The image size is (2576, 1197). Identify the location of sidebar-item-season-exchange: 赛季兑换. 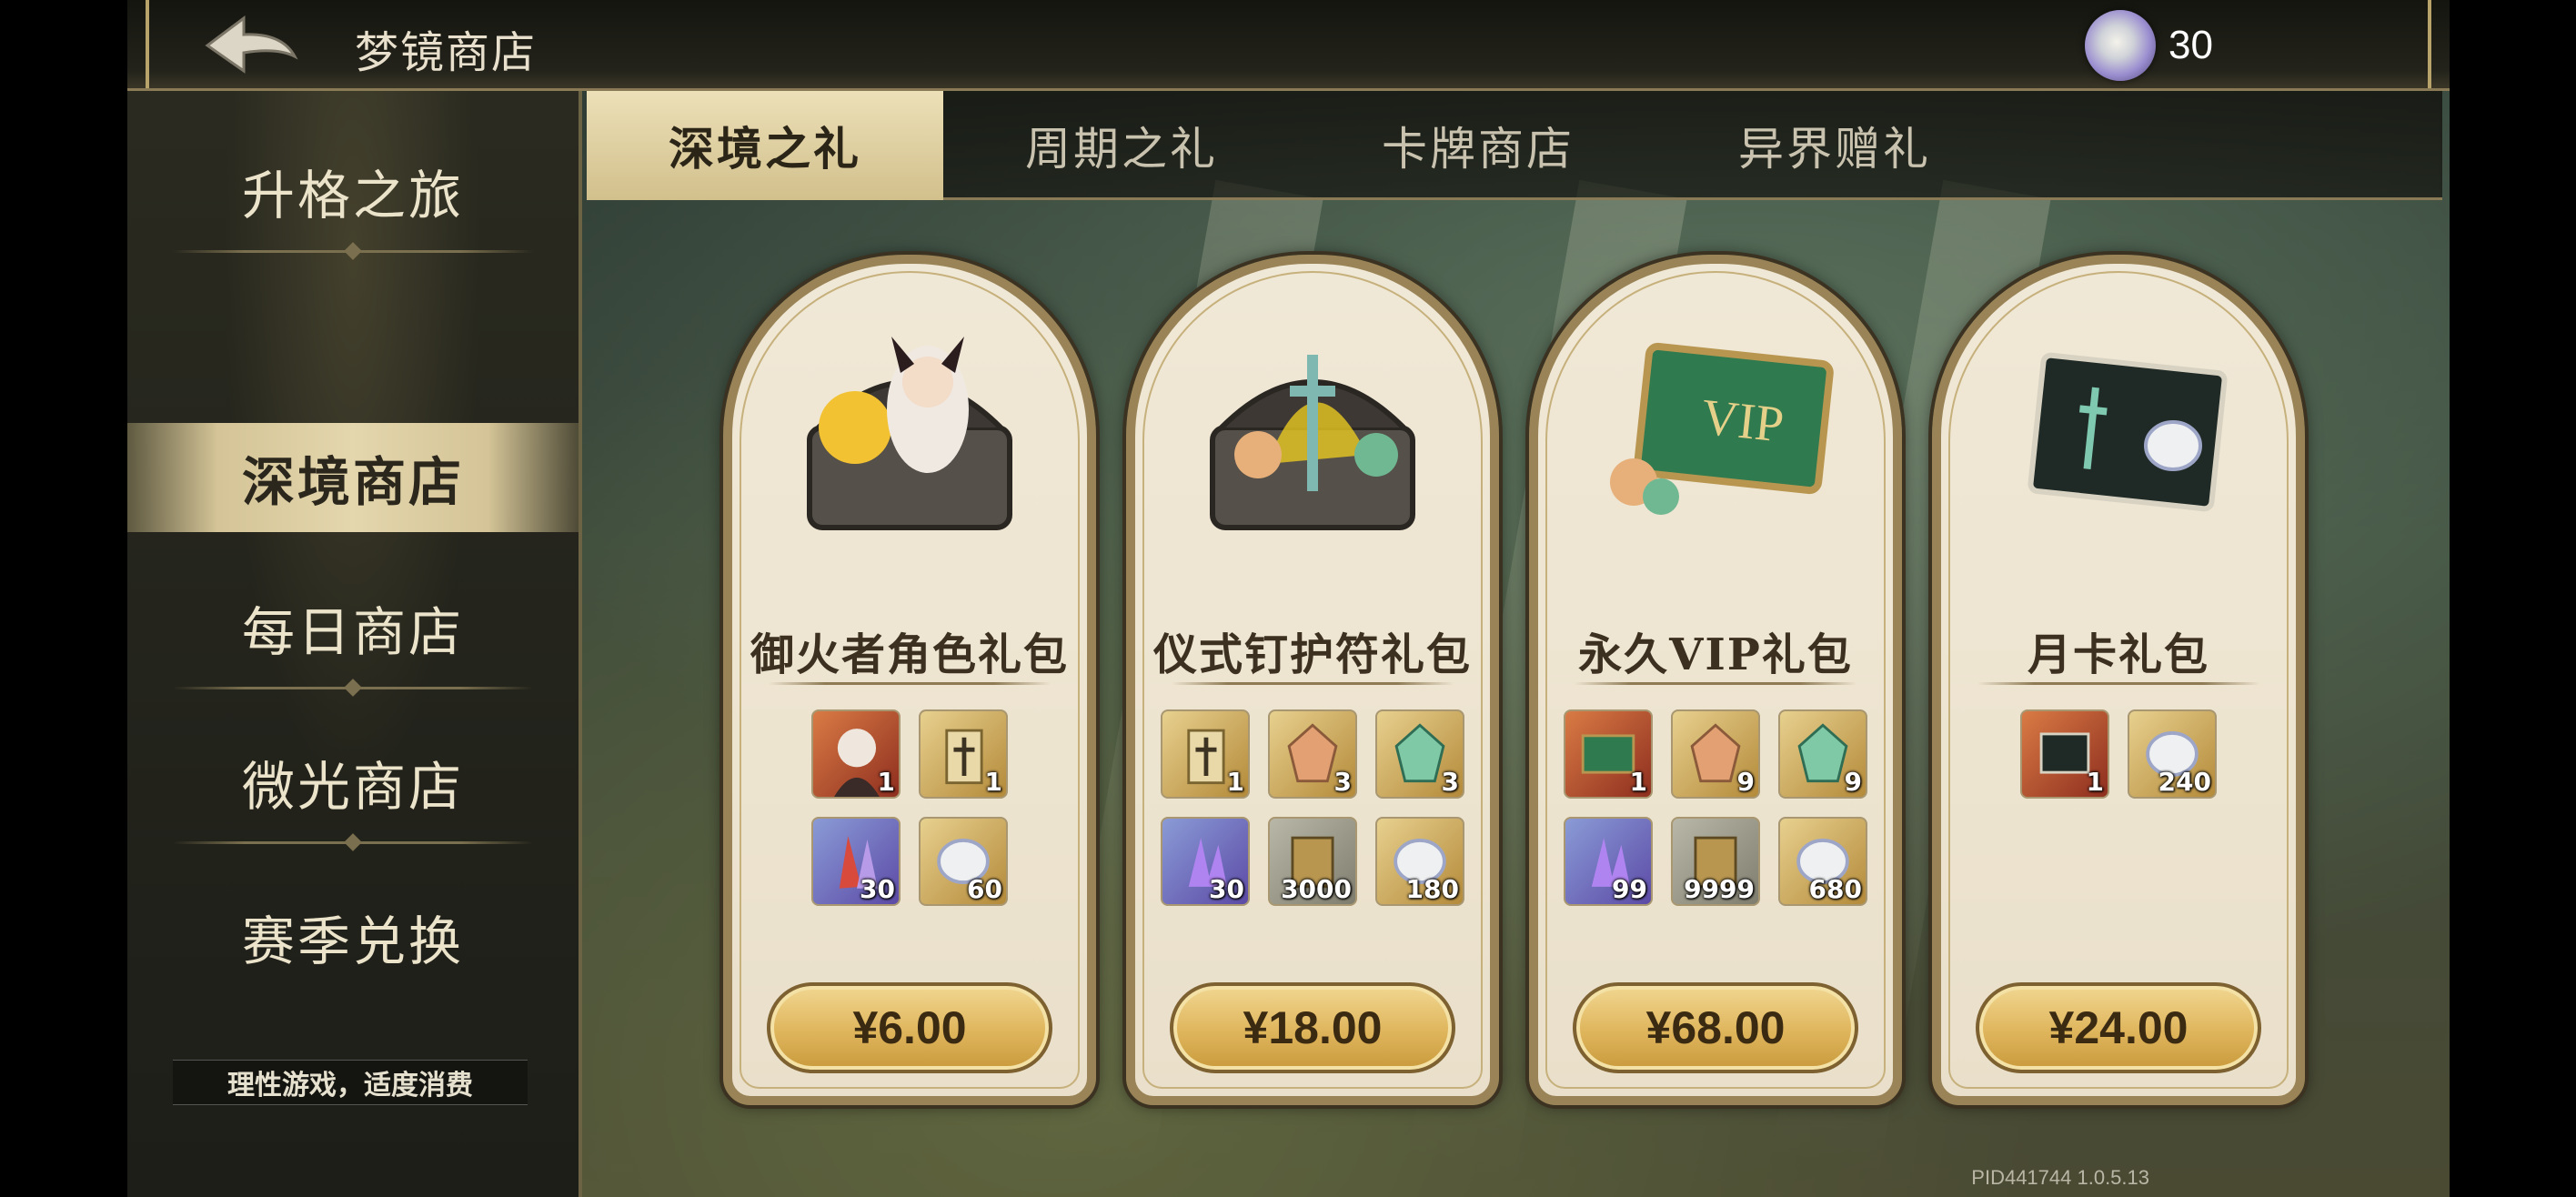
(353, 936).